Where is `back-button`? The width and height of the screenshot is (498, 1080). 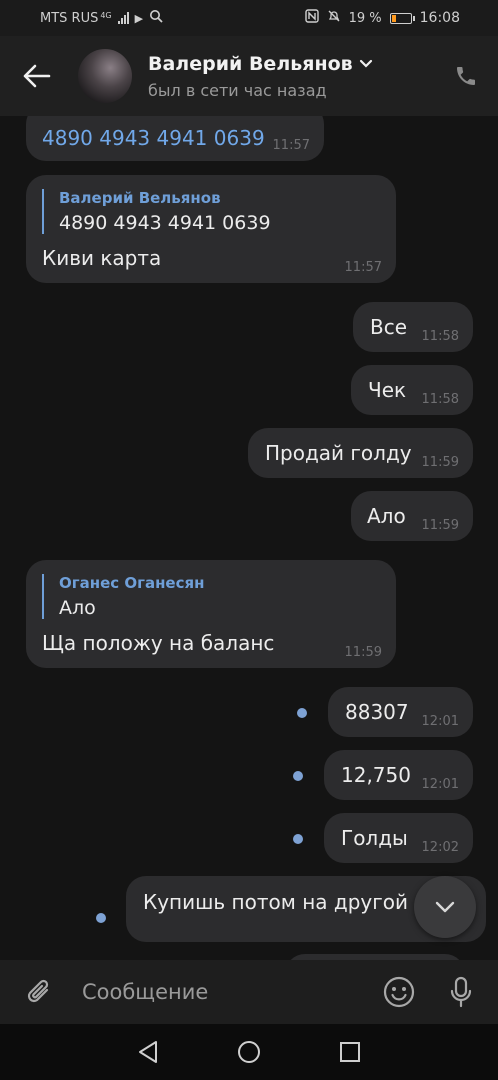 back-button is located at coordinates (37, 76).